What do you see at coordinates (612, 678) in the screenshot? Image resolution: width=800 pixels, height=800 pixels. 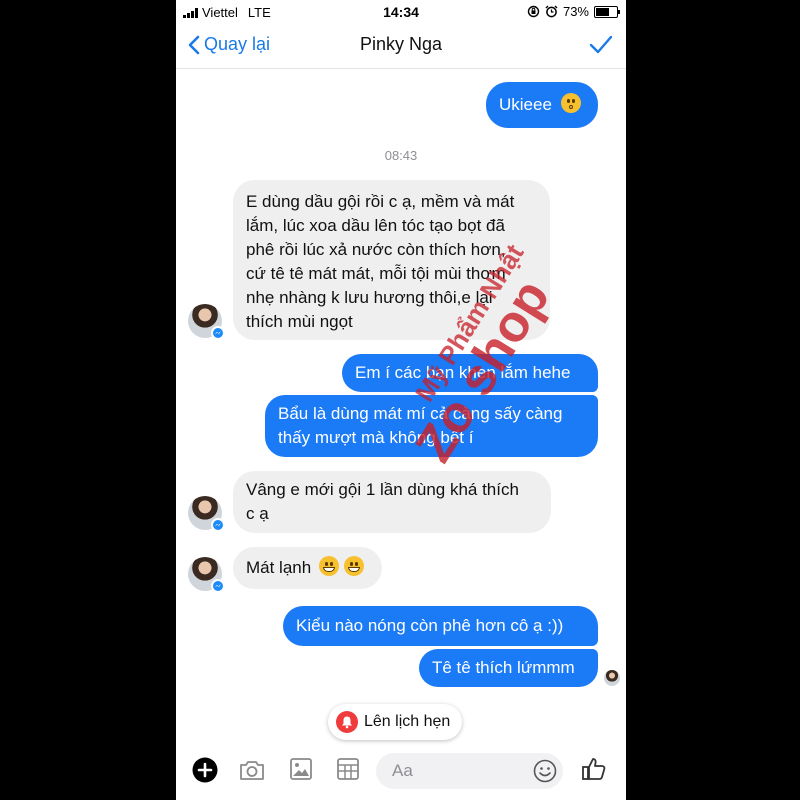 I see `read-receipt-avatar` at bounding box center [612, 678].